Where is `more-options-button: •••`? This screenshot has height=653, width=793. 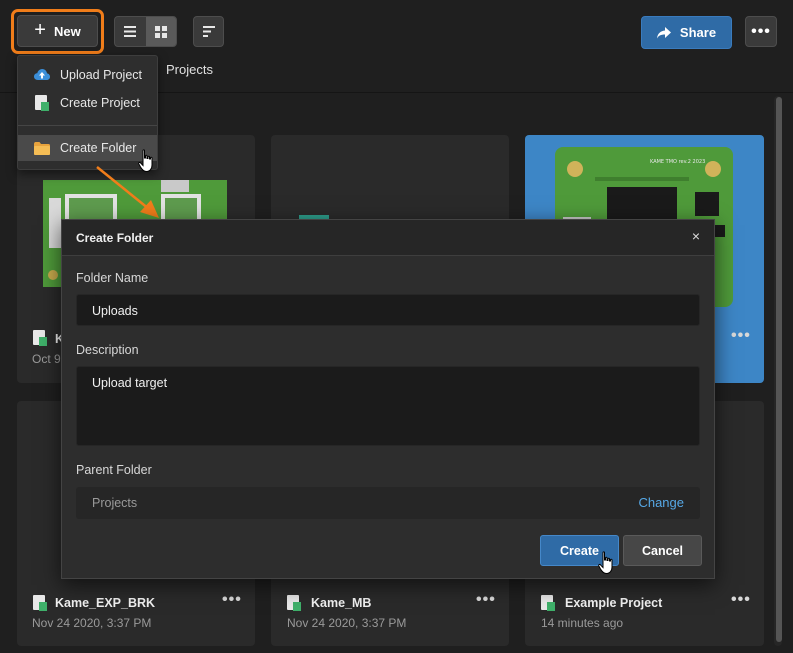 more-options-button: ••• is located at coordinates (761, 31).